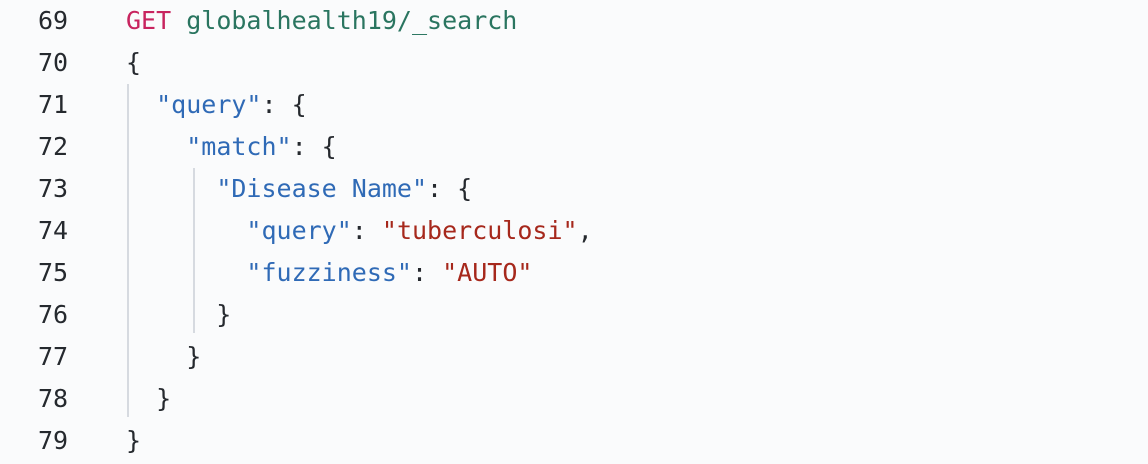 This screenshot has height=464, width=1148. What do you see at coordinates (149, 20) in the screenshot?
I see `token-method: GET` at bounding box center [149, 20].